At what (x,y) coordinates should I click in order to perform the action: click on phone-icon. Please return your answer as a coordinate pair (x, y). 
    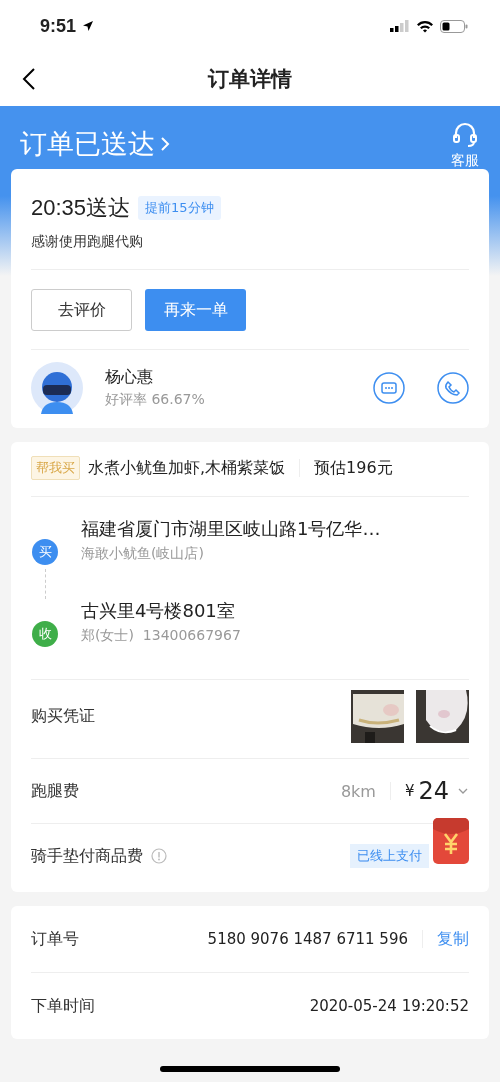
    Looking at the image, I should click on (453, 388).